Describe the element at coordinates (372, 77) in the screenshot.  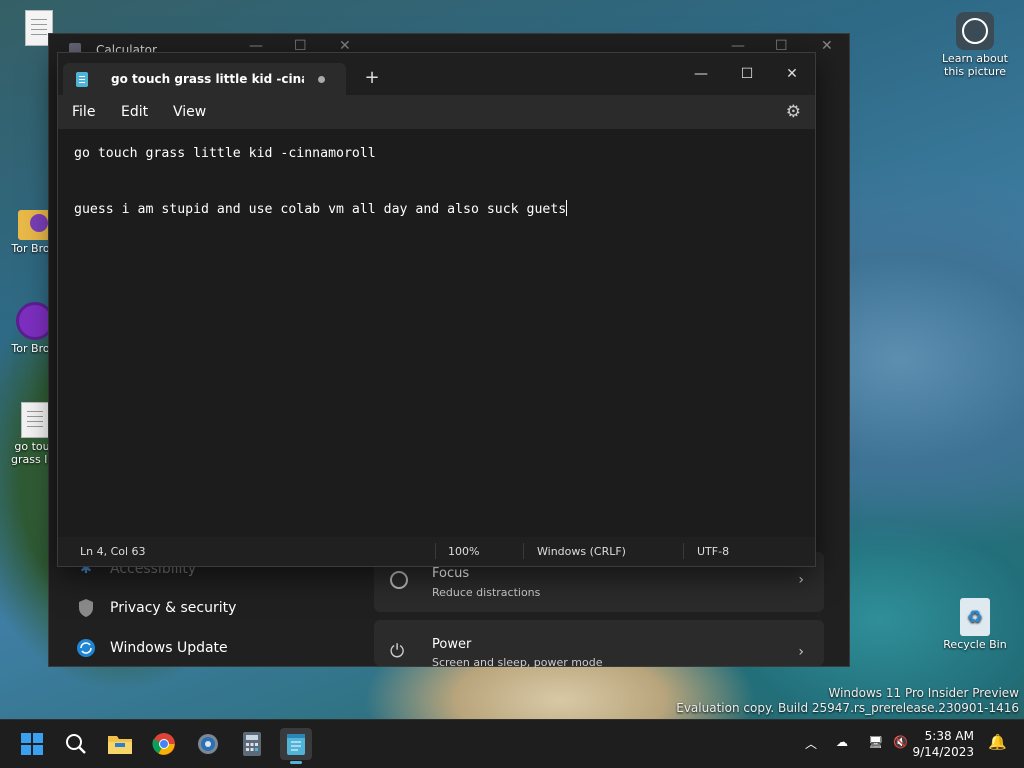
I see `new-tab-button: +` at that location.